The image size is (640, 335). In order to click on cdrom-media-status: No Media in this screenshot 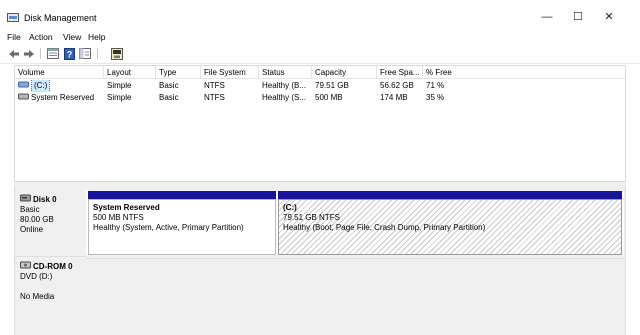, I will do `click(37, 296)`.